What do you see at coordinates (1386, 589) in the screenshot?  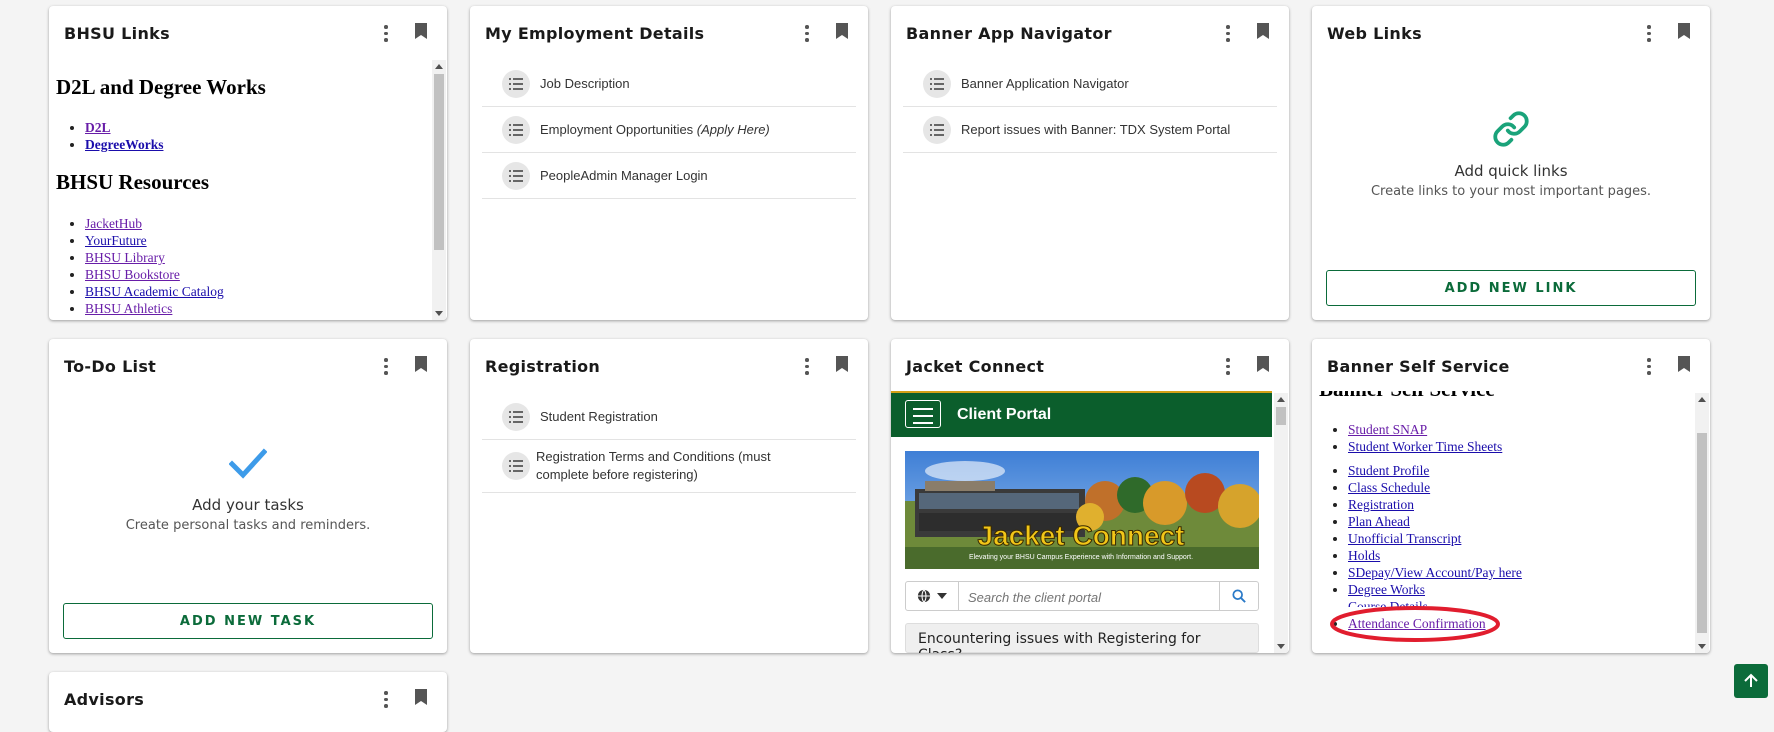 I see `link-degree-works: Degree Works` at bounding box center [1386, 589].